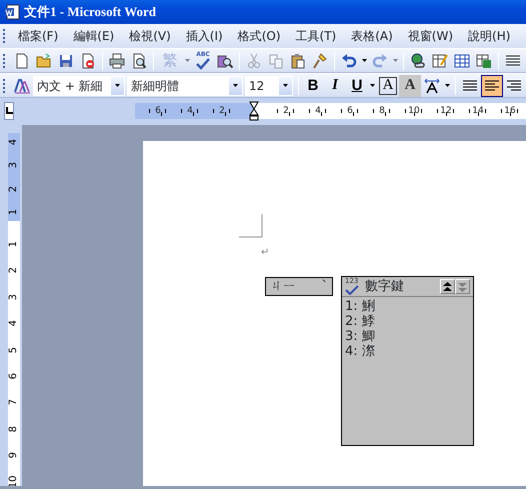 This screenshot has height=489, width=526. I want to click on menu-item: 編輯(E), so click(94, 36).